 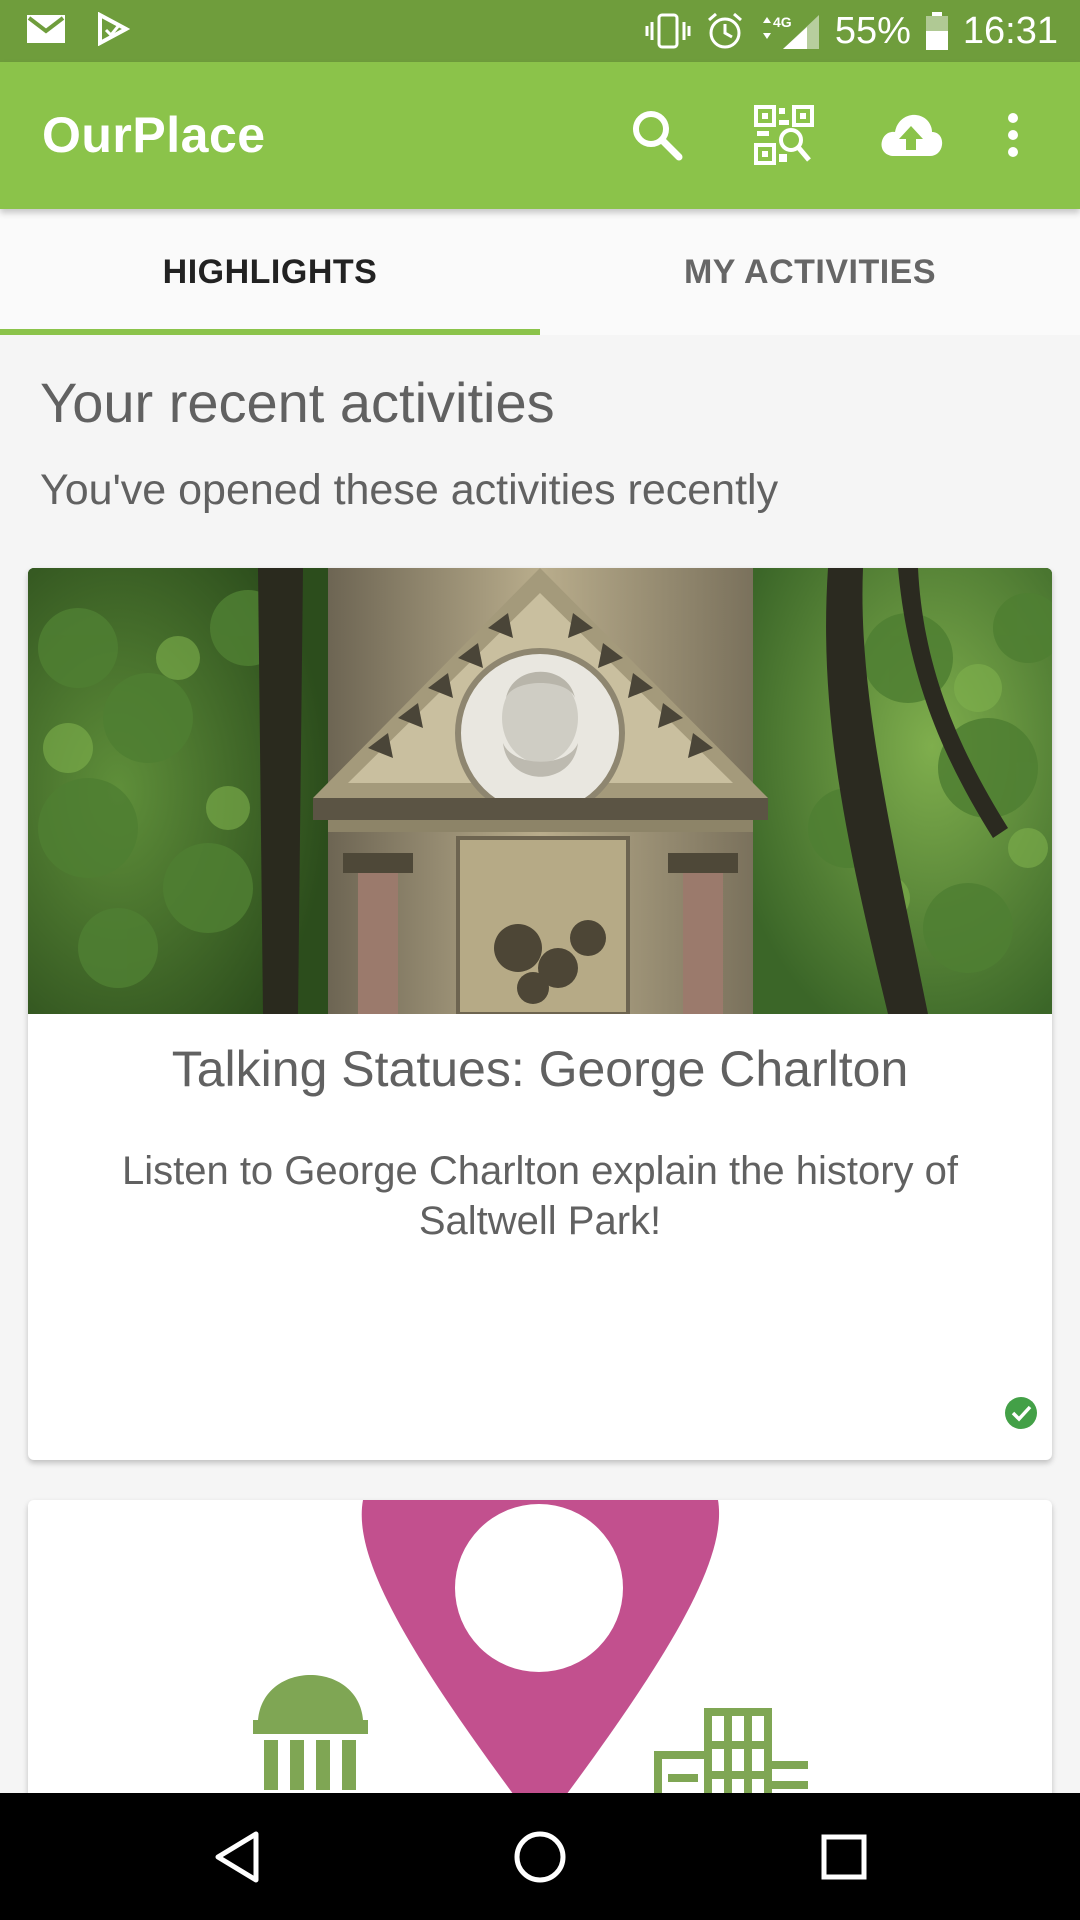 What do you see at coordinates (297, 402) in the screenshot?
I see `section-title: Your recent activities` at bounding box center [297, 402].